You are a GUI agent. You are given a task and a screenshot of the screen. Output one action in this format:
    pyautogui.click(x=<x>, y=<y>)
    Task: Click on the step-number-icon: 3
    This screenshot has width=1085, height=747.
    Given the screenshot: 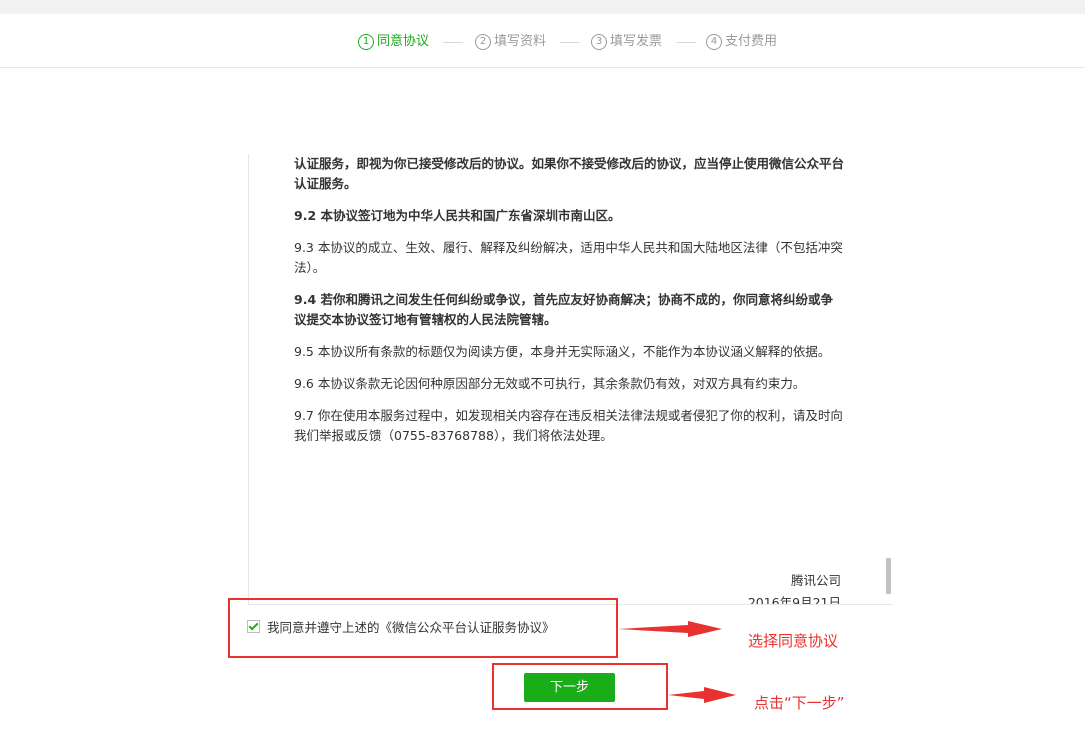 What is the action you would take?
    pyautogui.click(x=599, y=42)
    